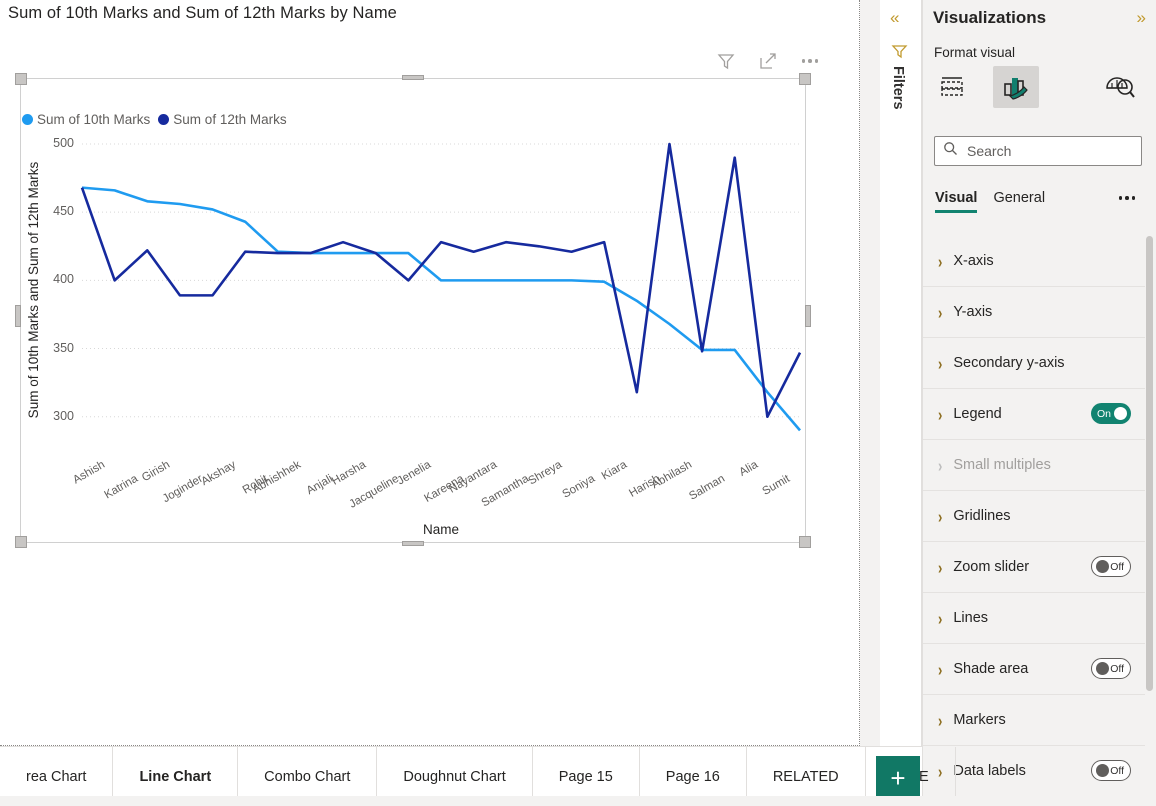 This screenshot has width=1156, height=806. What do you see at coordinates (805, 542) in the screenshot?
I see `resize-handle-bottom-right` at bounding box center [805, 542].